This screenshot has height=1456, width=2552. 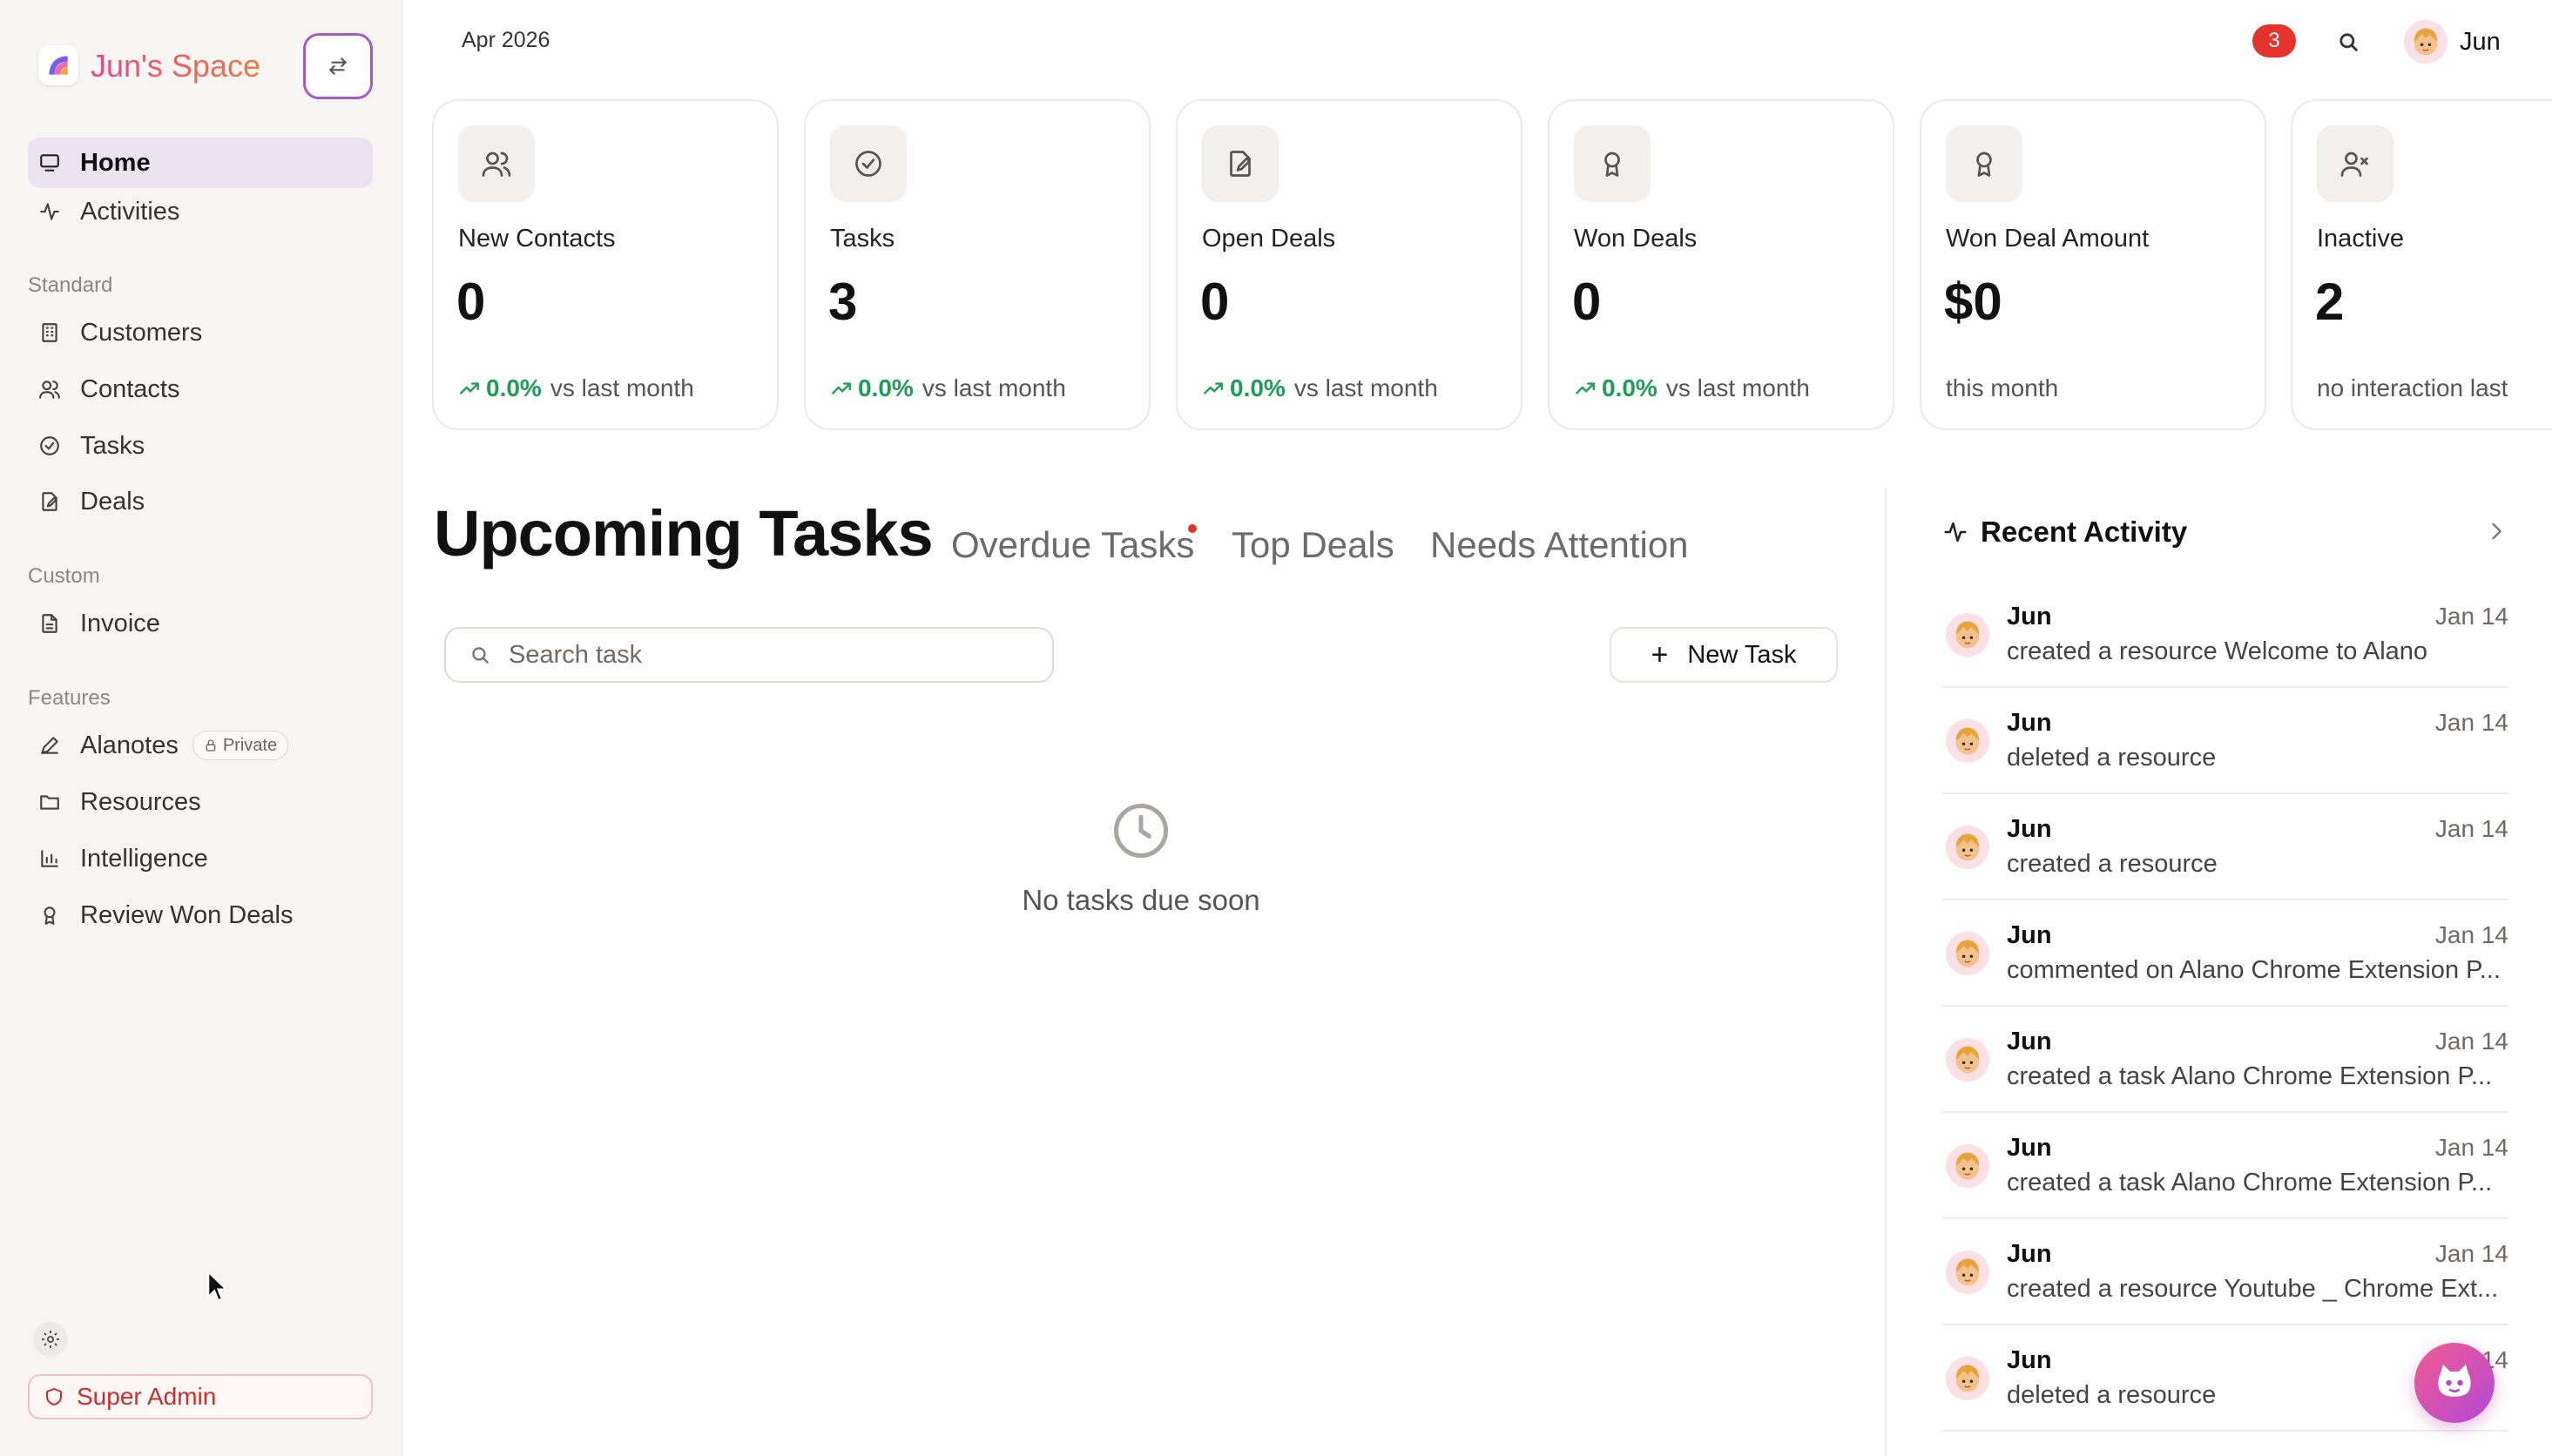 I want to click on collapse-sidebar-button, so click(x=338, y=66).